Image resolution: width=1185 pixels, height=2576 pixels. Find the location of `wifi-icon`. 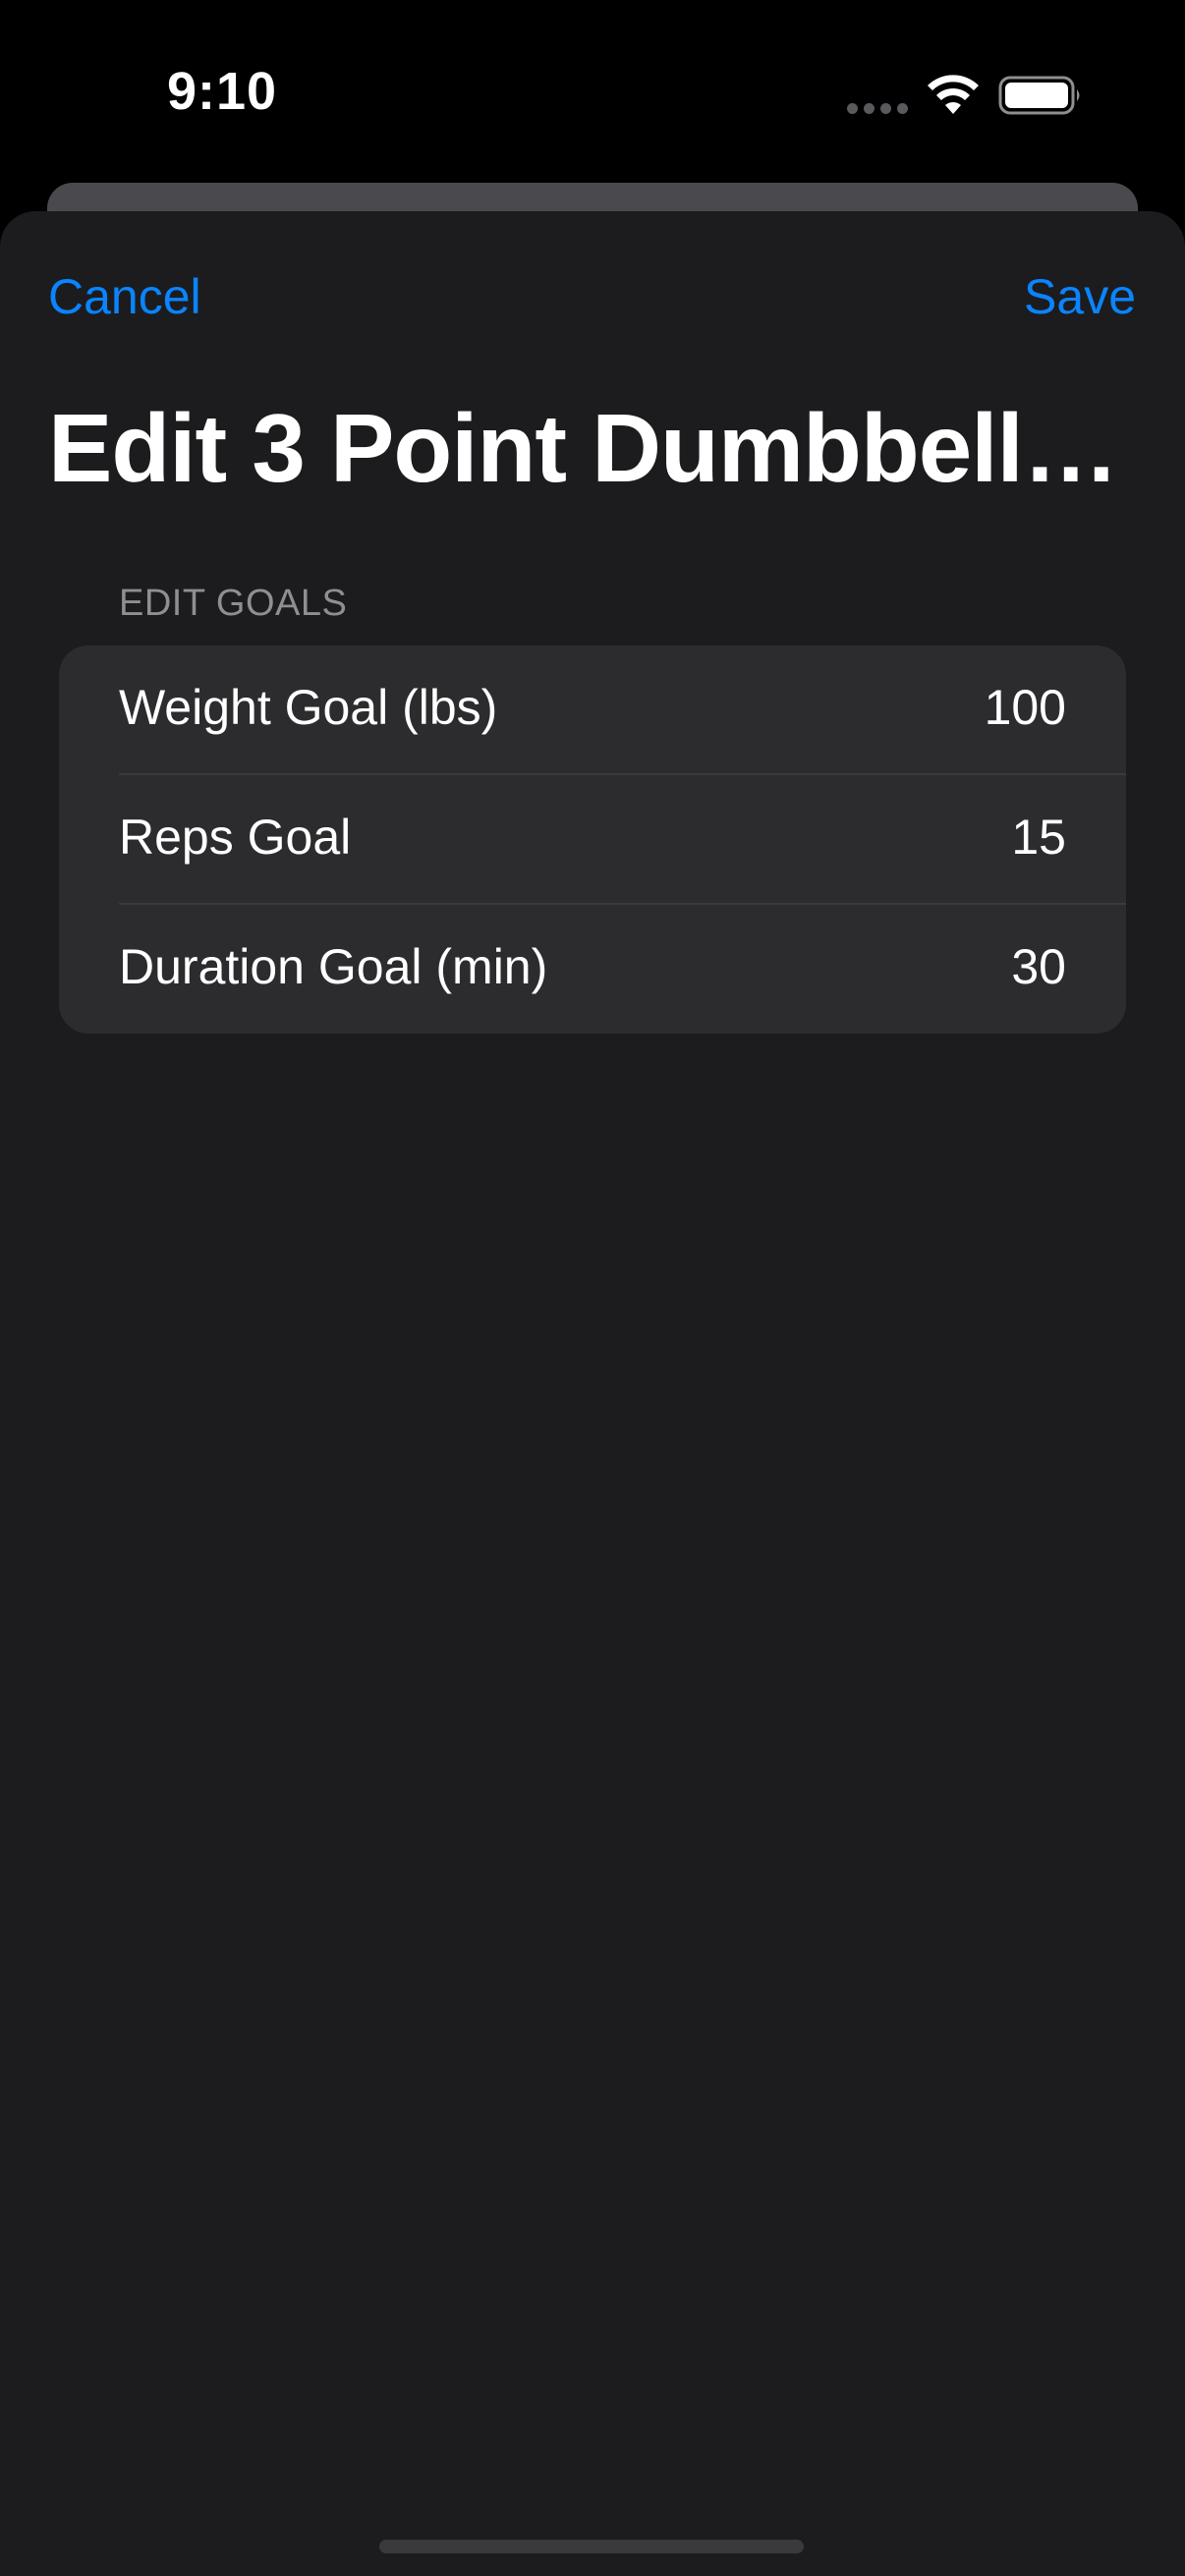

wifi-icon is located at coordinates (954, 94).